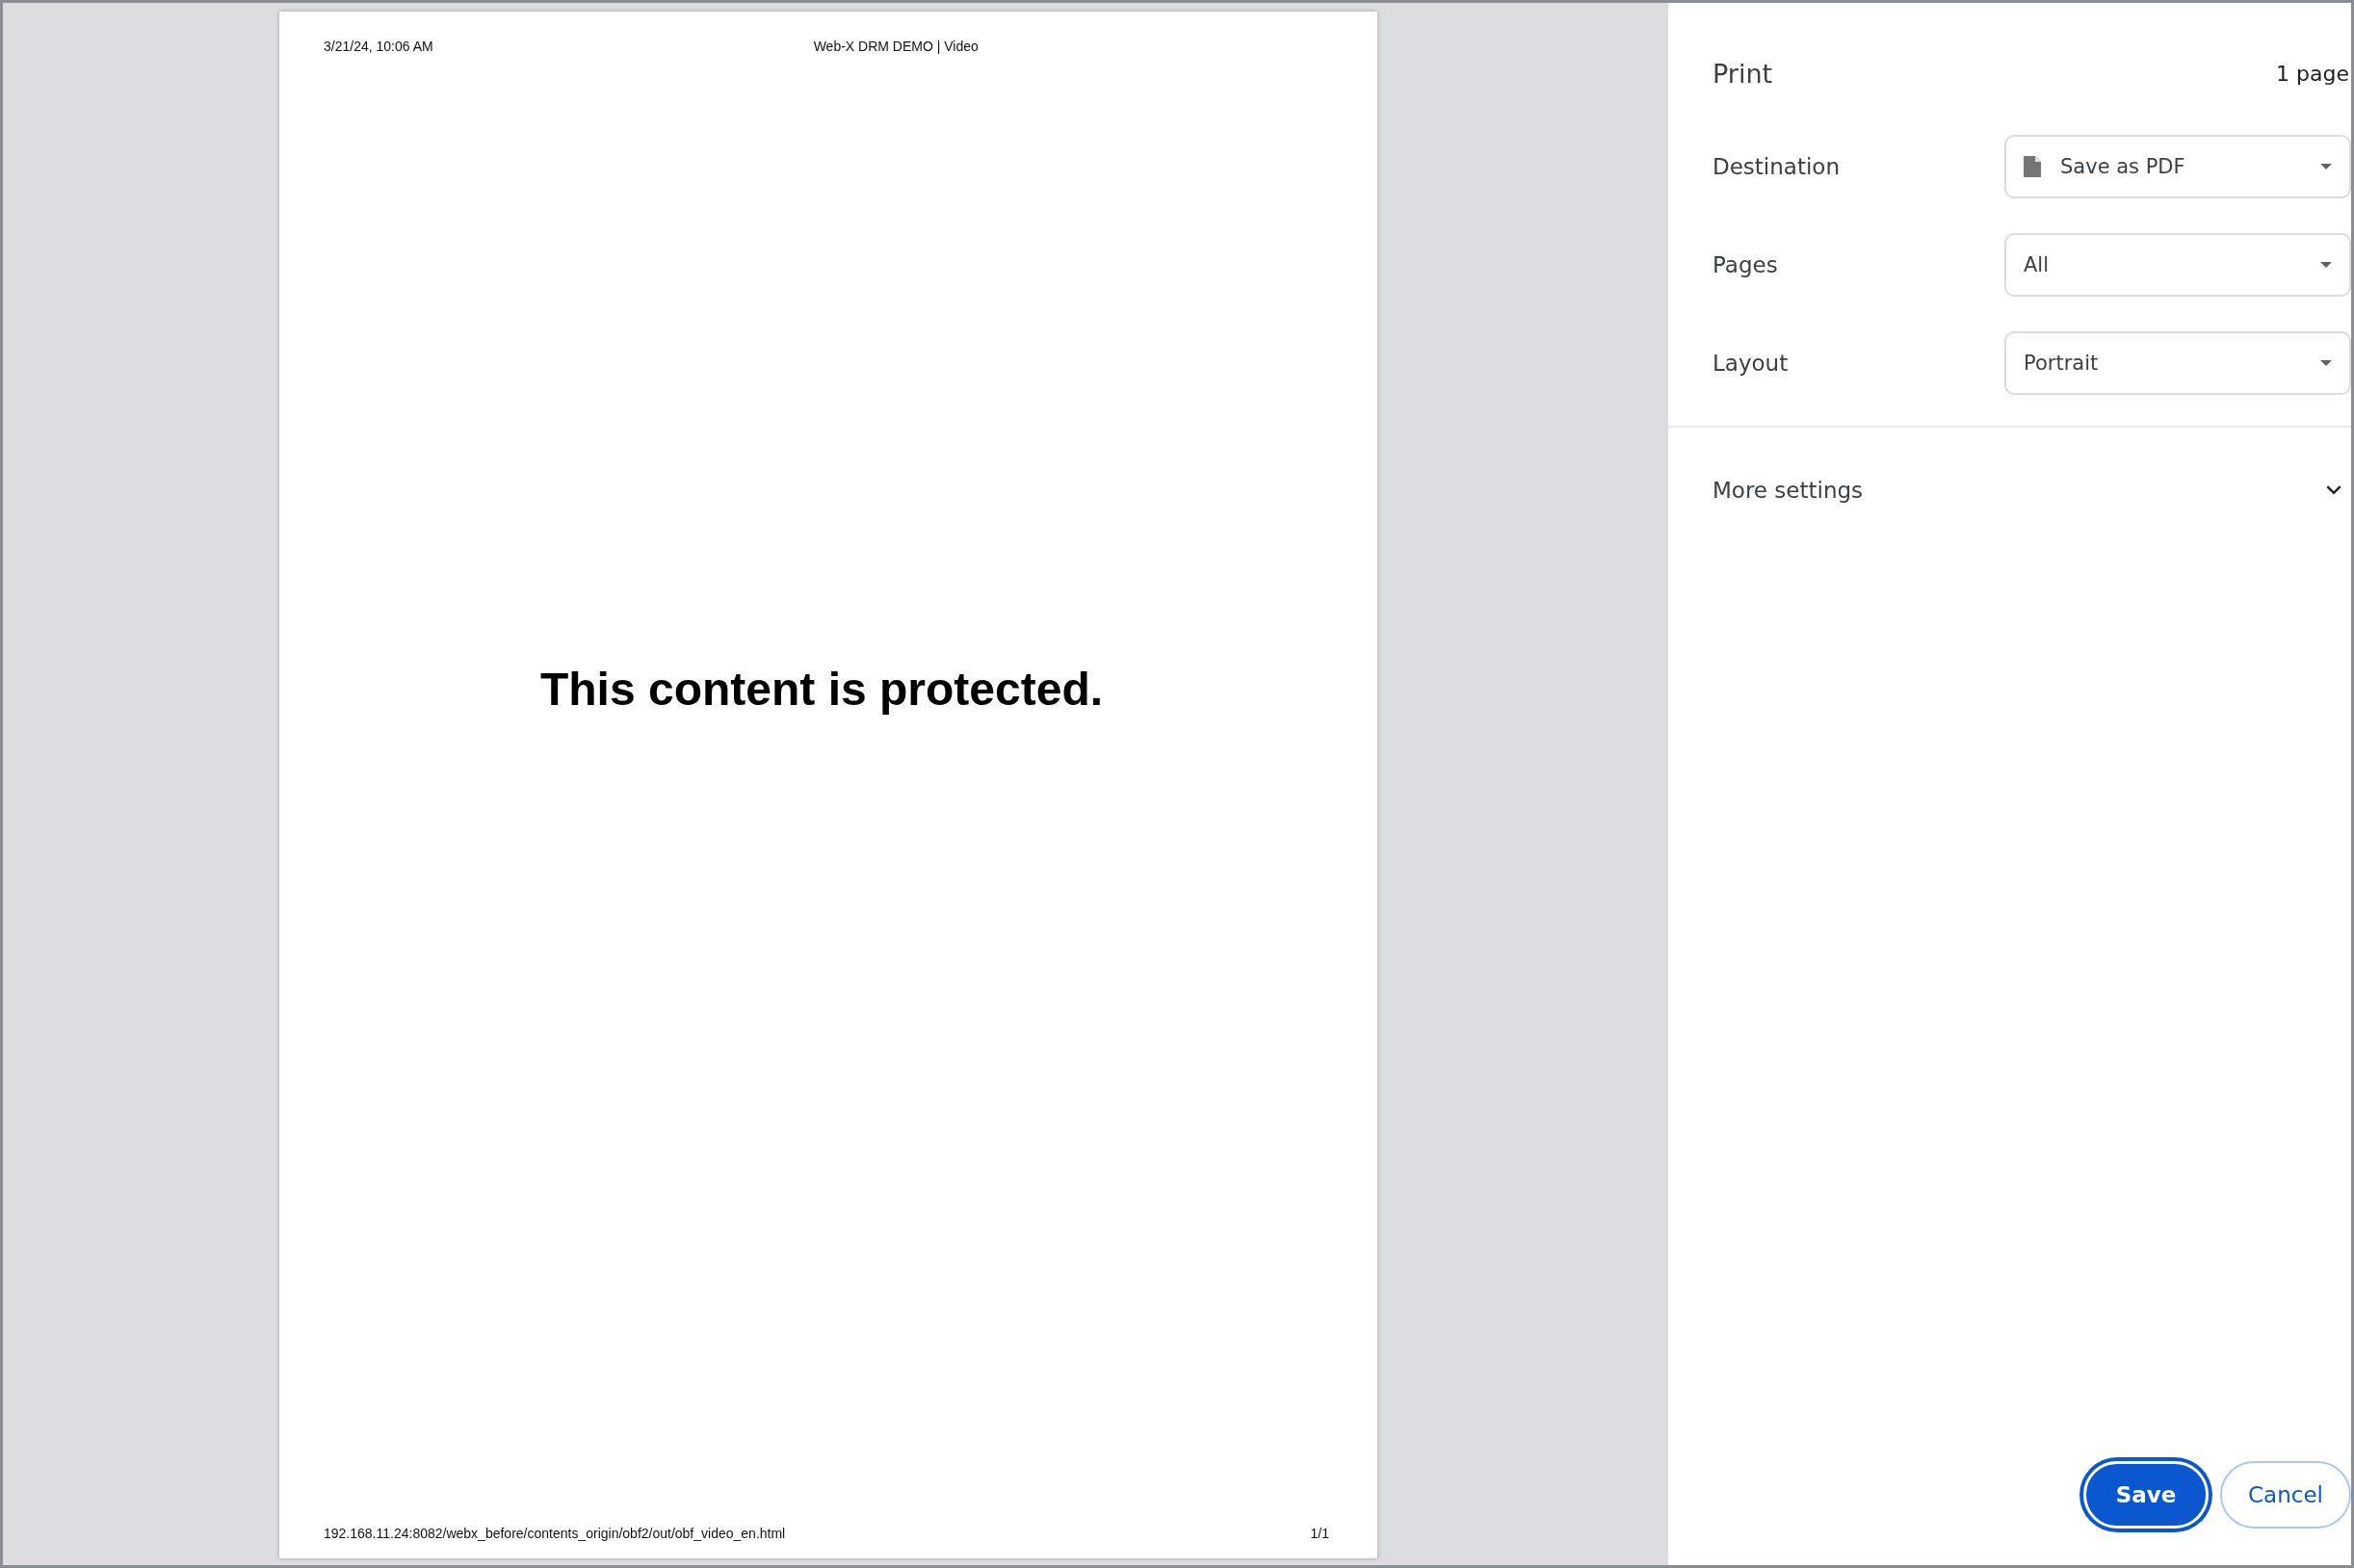 This screenshot has height=1568, width=2354. What do you see at coordinates (896, 46) in the screenshot?
I see `page-header-title: Web-X DRM DEMO | Video` at bounding box center [896, 46].